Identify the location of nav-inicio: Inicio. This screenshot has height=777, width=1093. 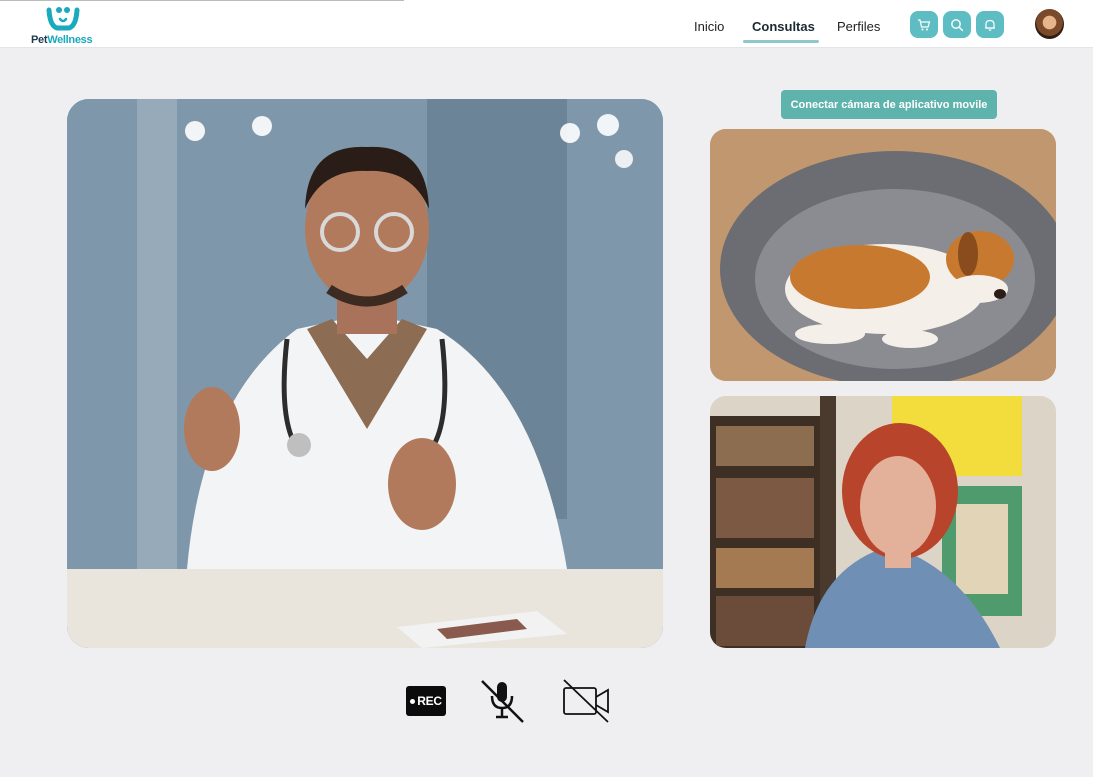
(709, 26).